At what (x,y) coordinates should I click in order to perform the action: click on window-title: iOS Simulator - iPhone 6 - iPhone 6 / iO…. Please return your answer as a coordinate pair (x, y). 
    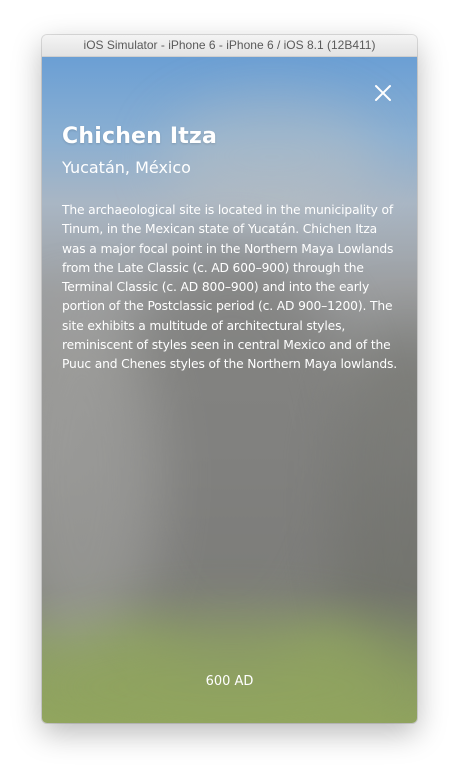
    Looking at the image, I should click on (229, 45).